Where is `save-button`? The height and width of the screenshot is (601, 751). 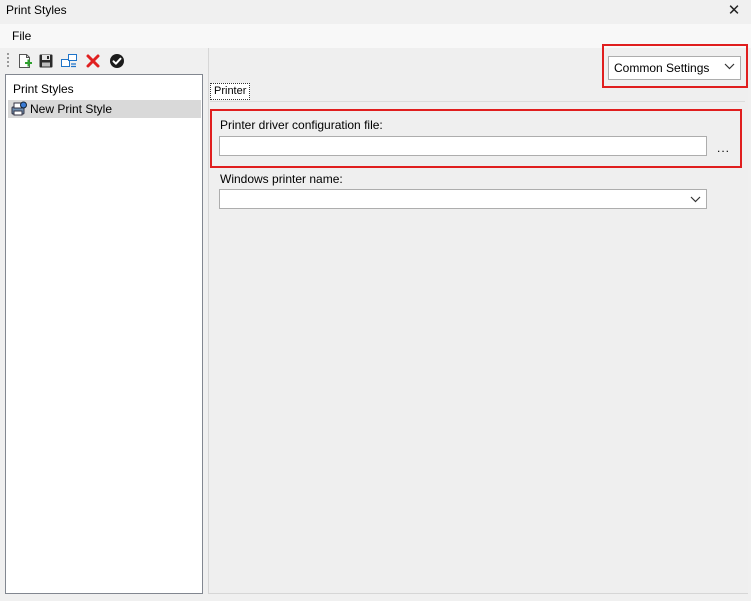 save-button is located at coordinates (46, 61).